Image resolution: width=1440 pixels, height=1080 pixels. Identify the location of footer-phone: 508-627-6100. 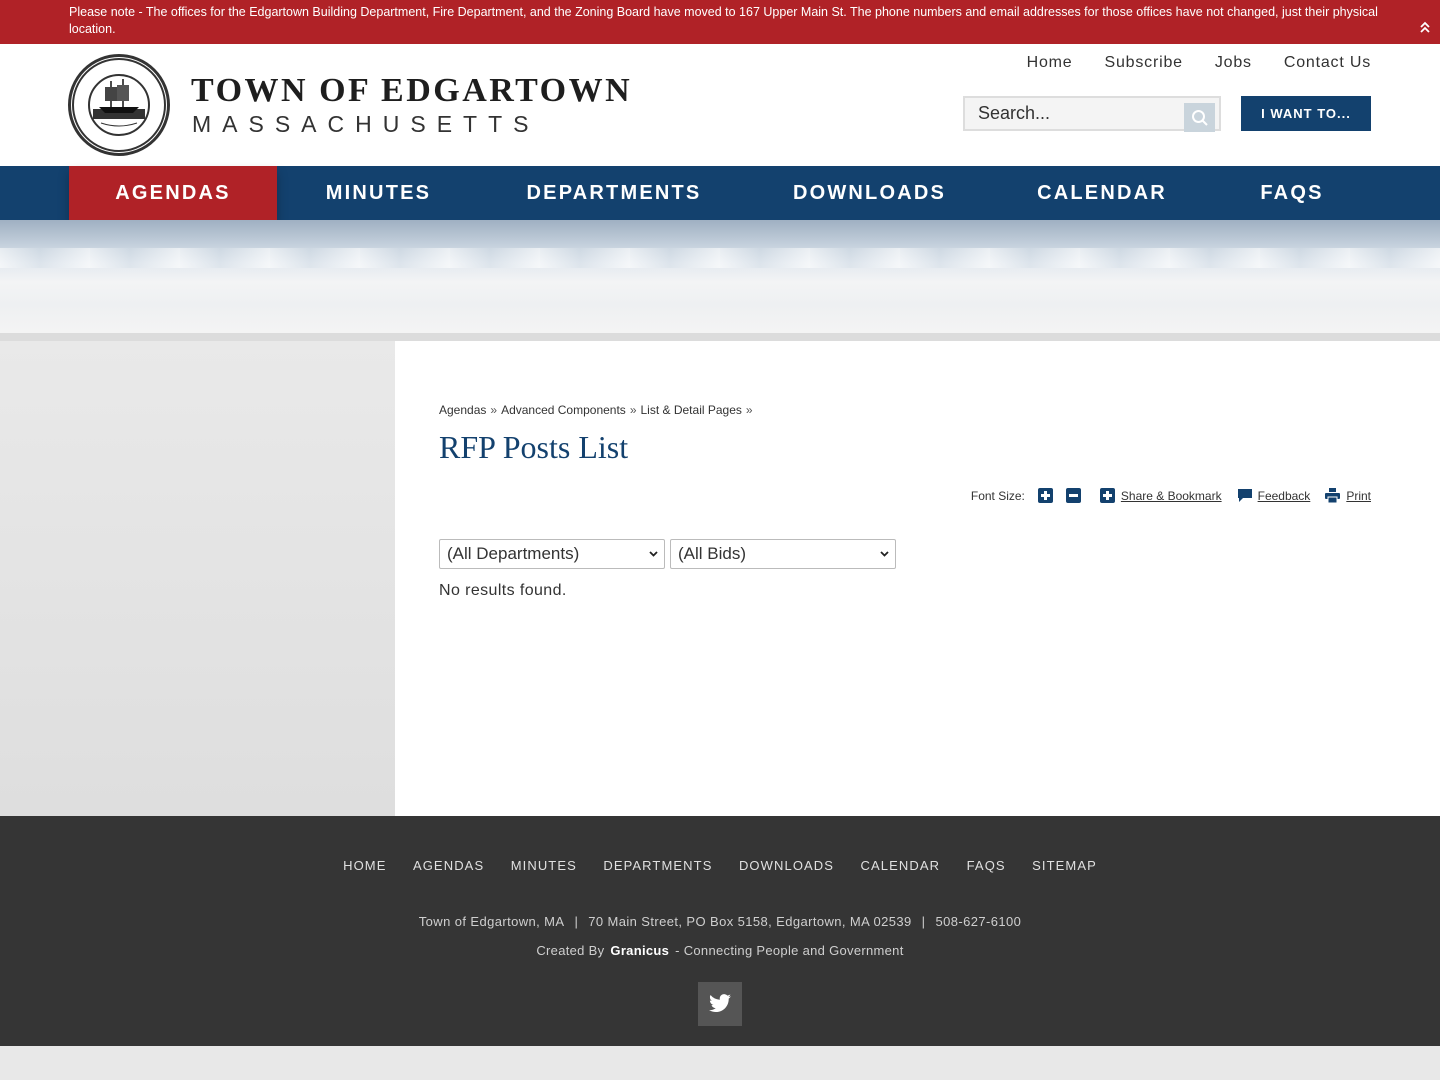
(978, 921).